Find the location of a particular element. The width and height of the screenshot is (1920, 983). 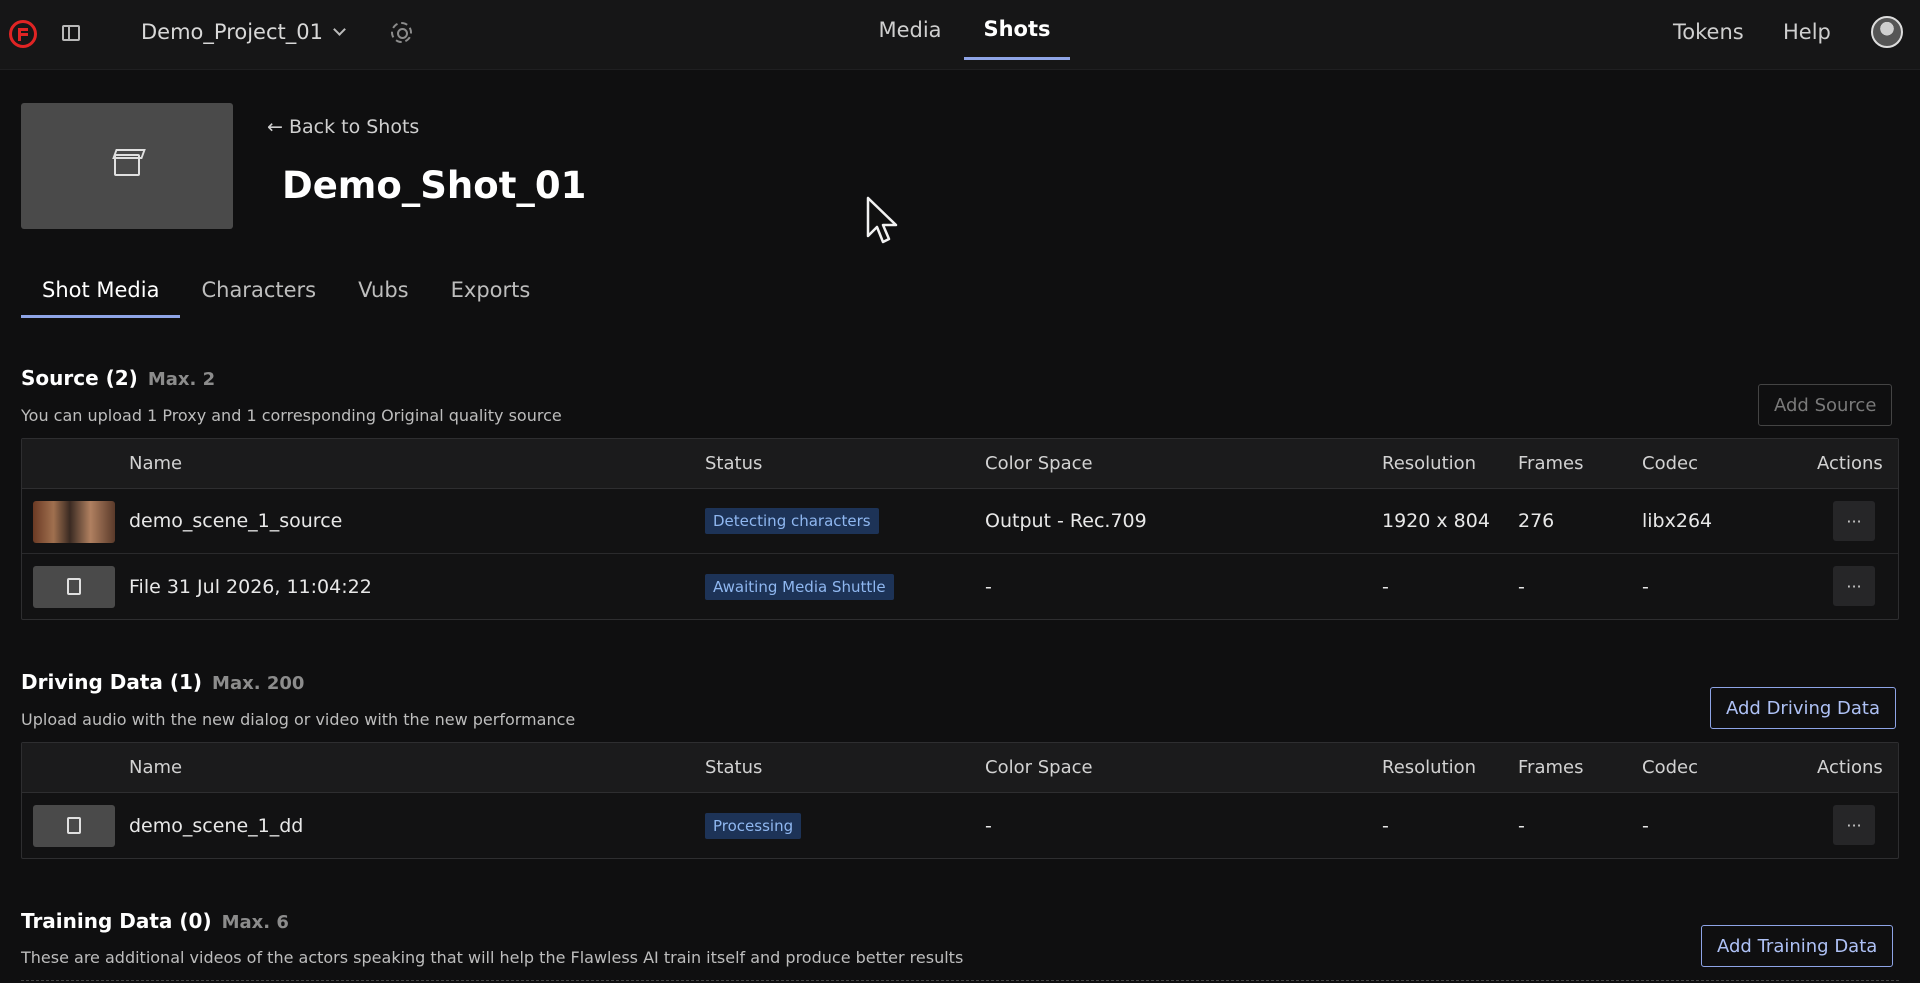

row-status: Detecting characters is located at coordinates (792, 521).